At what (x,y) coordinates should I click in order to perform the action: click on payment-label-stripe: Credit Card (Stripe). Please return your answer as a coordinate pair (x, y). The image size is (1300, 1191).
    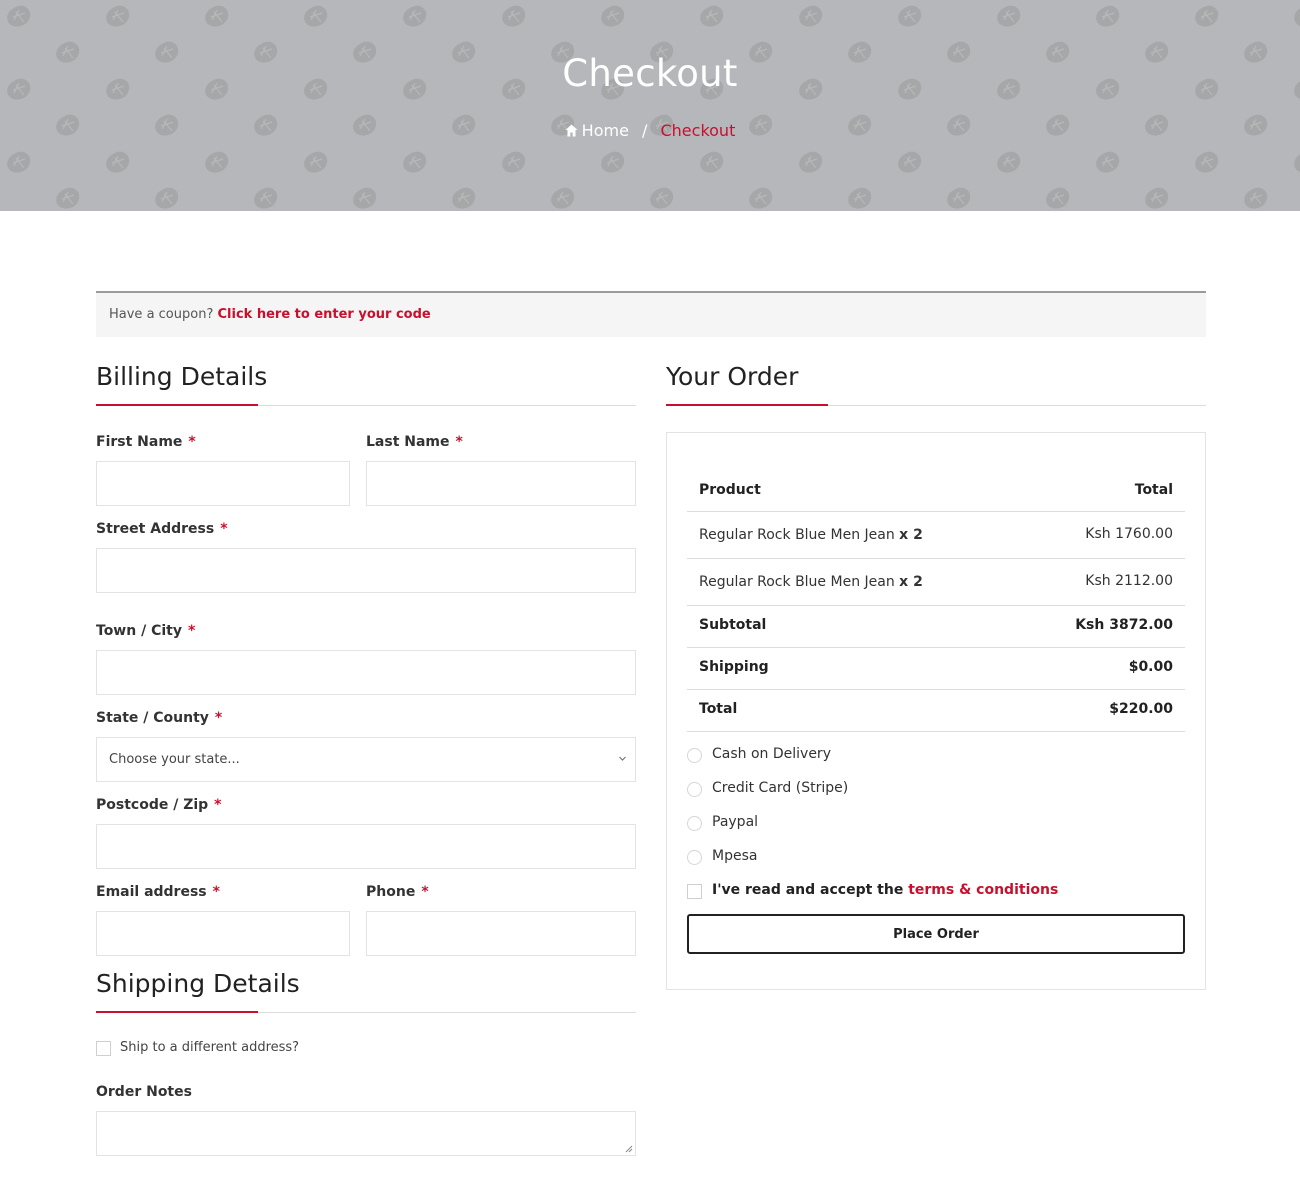
    Looking at the image, I should click on (780, 788).